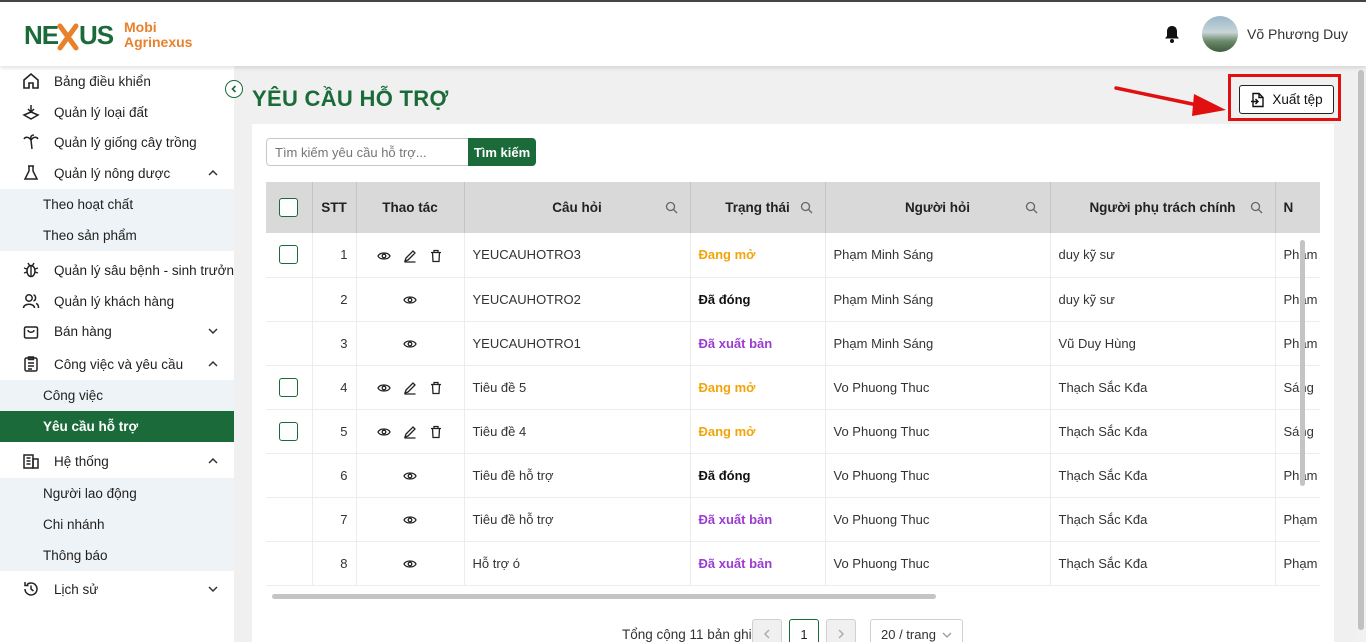 This screenshot has height=642, width=1366. What do you see at coordinates (577, 563) in the screenshot?
I see `row-question: Hỗ trợ ó` at bounding box center [577, 563].